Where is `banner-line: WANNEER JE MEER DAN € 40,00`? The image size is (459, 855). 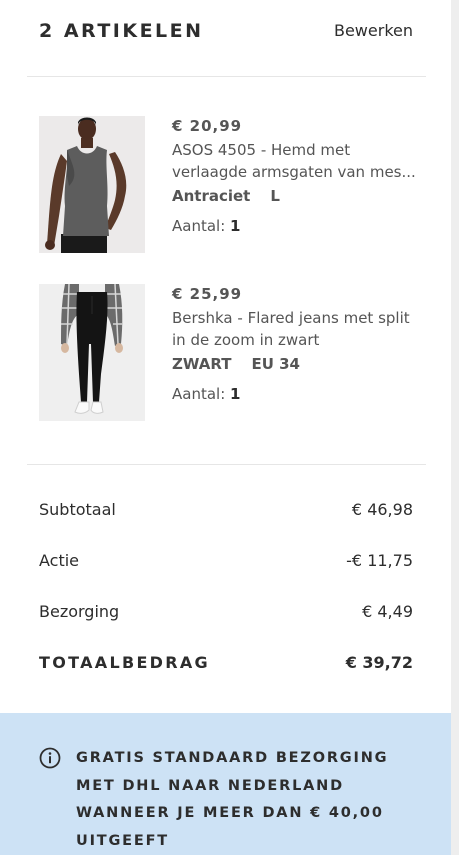
banner-line: WANNEER JE MEER DAN € 40,00 is located at coordinates (230, 813).